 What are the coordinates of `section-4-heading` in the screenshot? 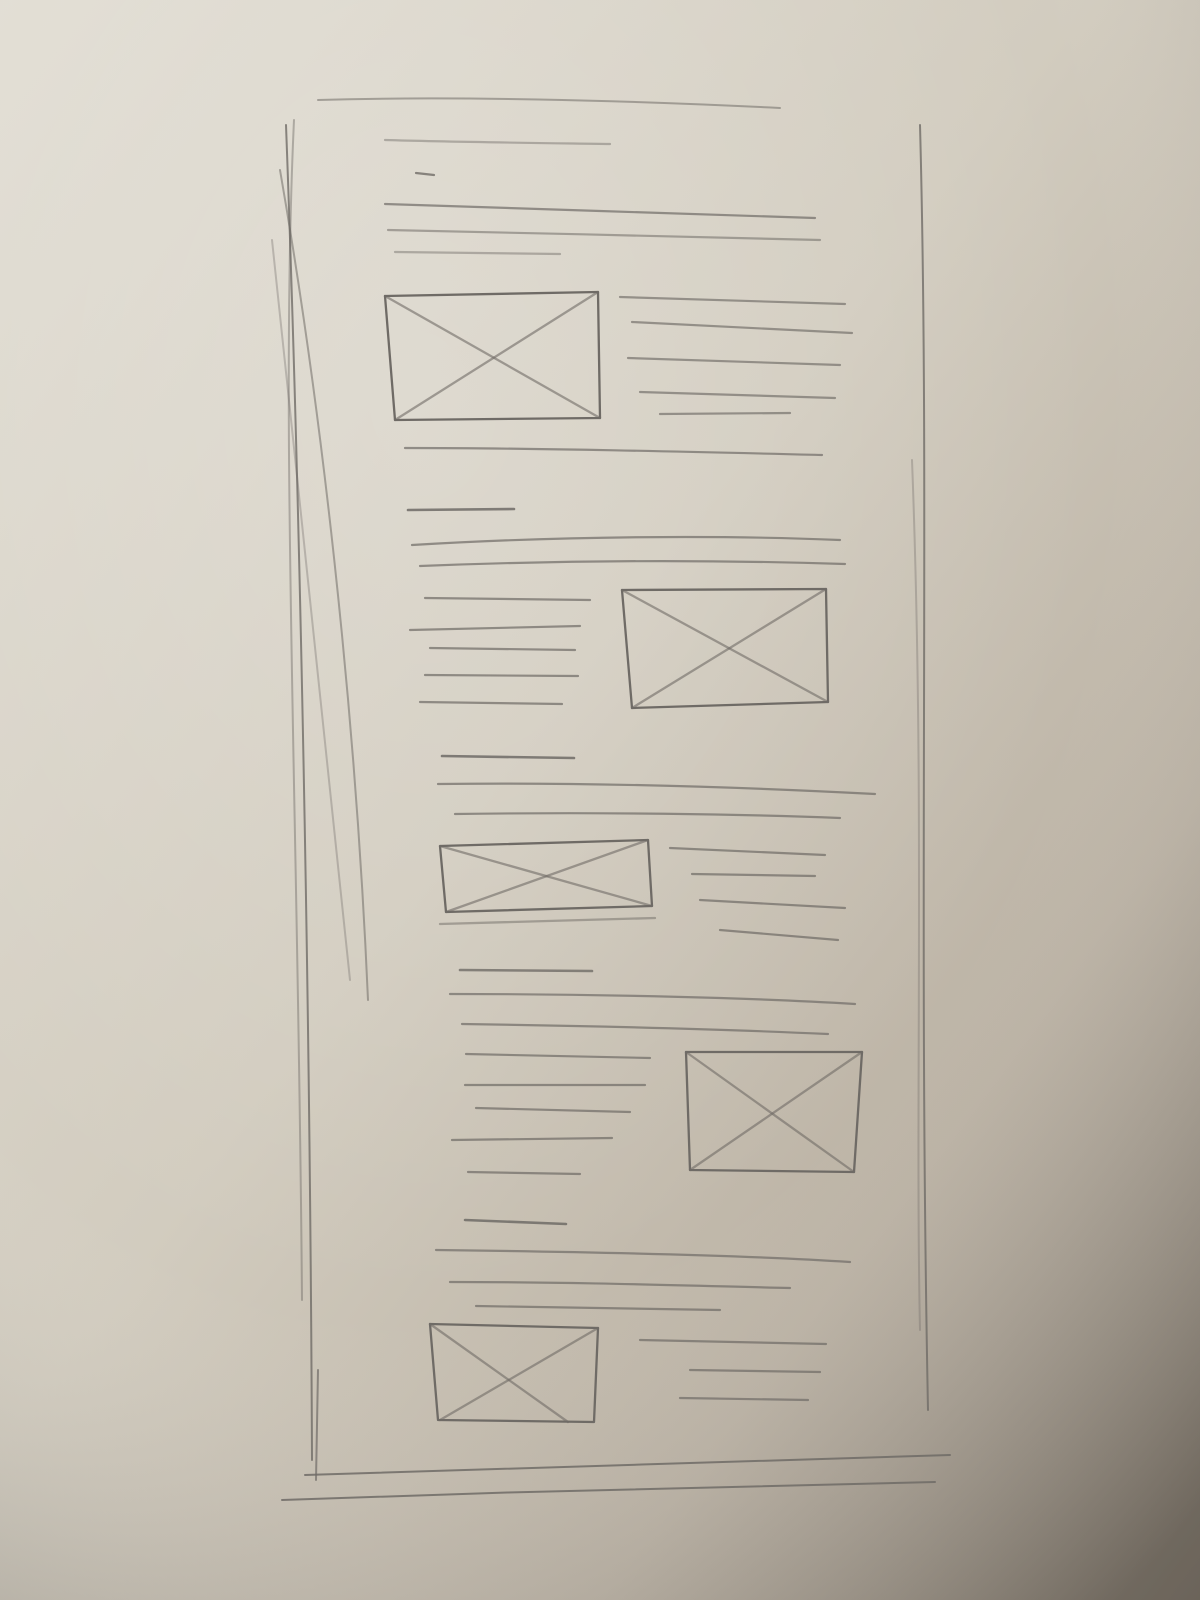 It's located at (526, 970).